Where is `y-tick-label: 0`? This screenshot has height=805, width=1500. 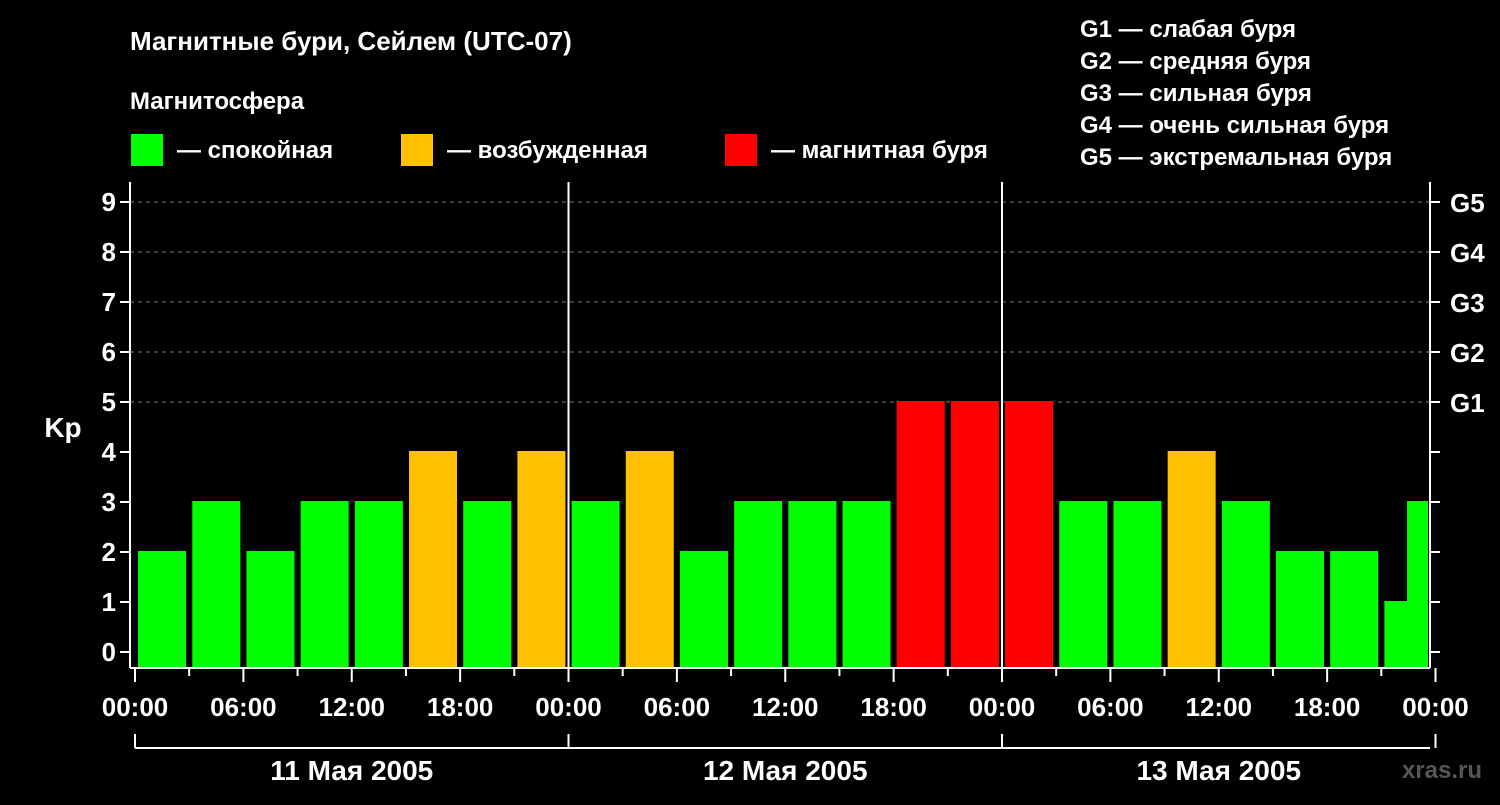
y-tick-label: 0 is located at coordinates (109, 652).